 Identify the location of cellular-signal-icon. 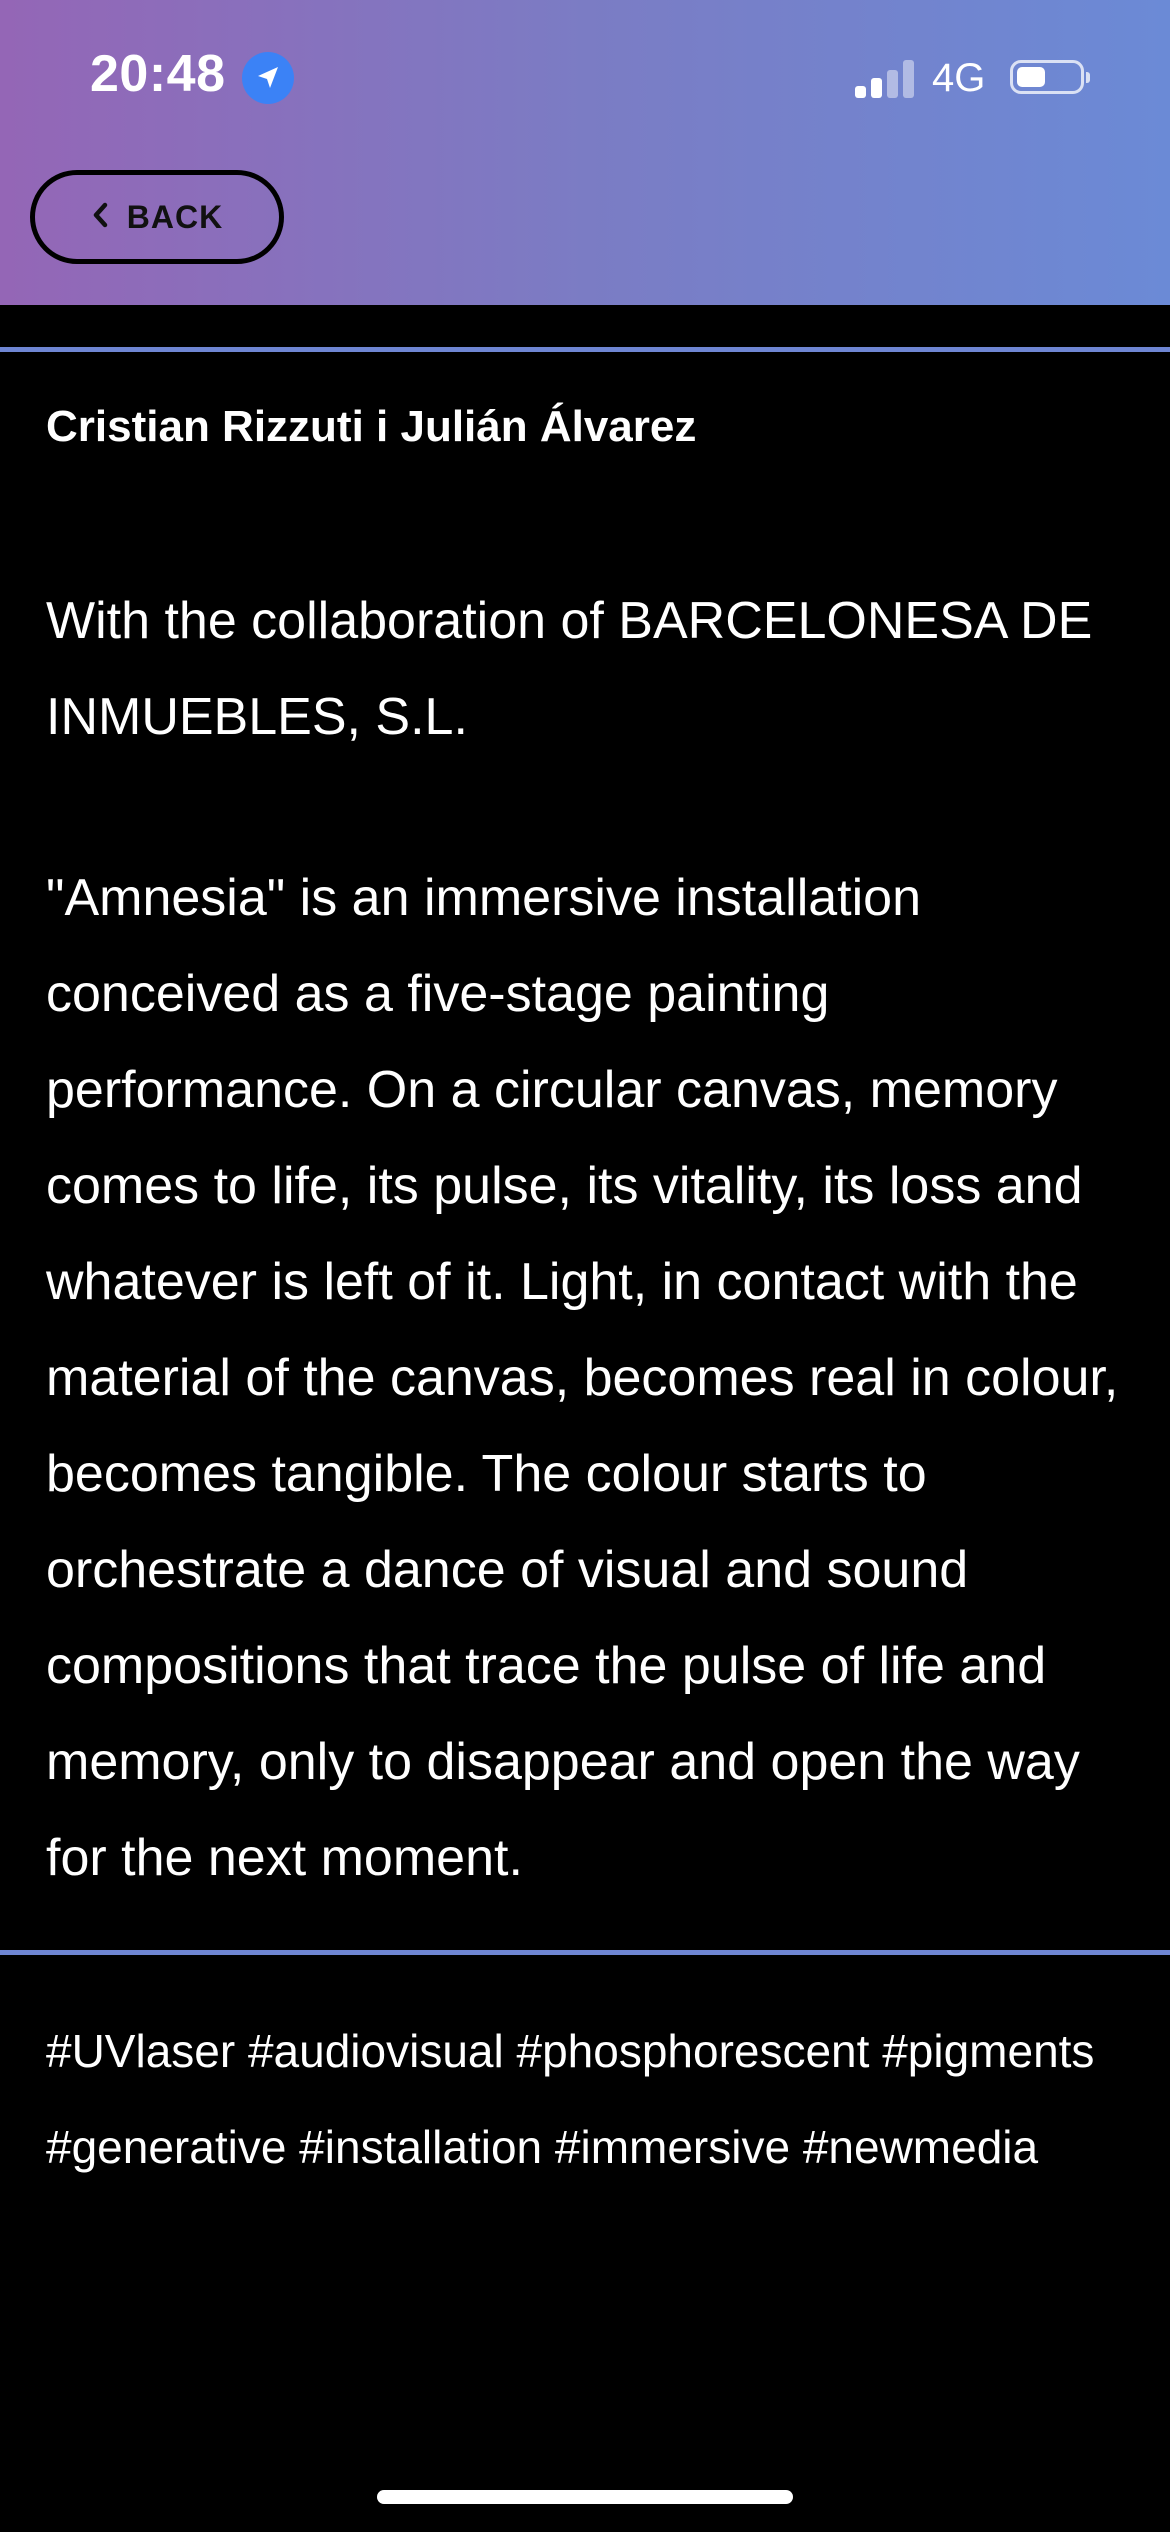
(885, 79).